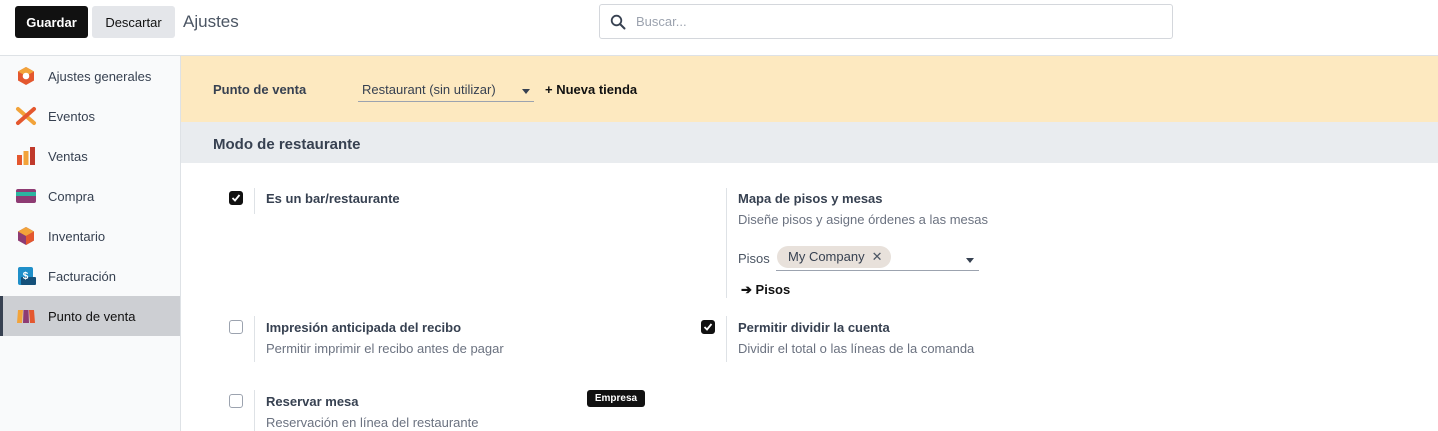 This screenshot has height=431, width=1438. What do you see at coordinates (90, 156) in the screenshot?
I see `sidebar-item-sales: Ventas` at bounding box center [90, 156].